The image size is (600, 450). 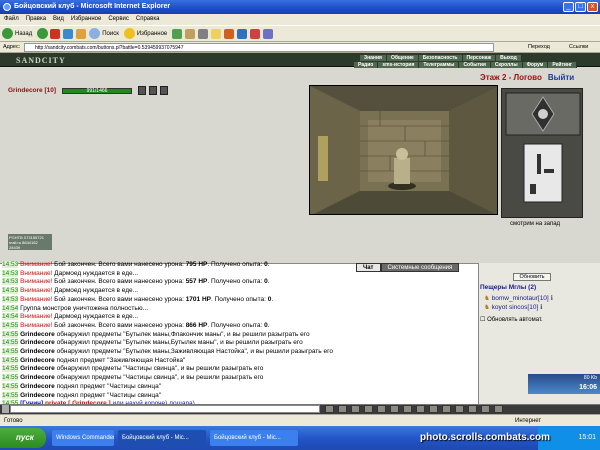 What do you see at coordinates (216, 33) in the screenshot?
I see `edit-icon` at bounding box center [216, 33].